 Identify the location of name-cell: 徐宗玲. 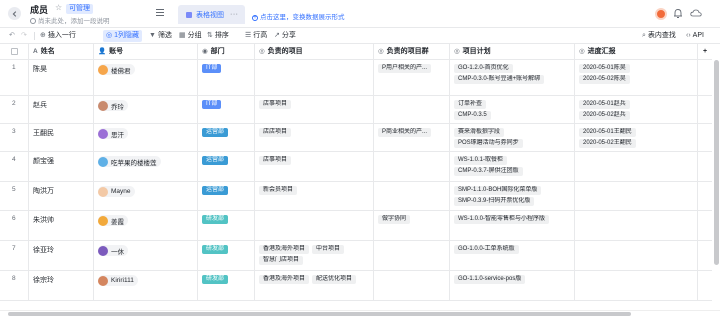
(61, 285).